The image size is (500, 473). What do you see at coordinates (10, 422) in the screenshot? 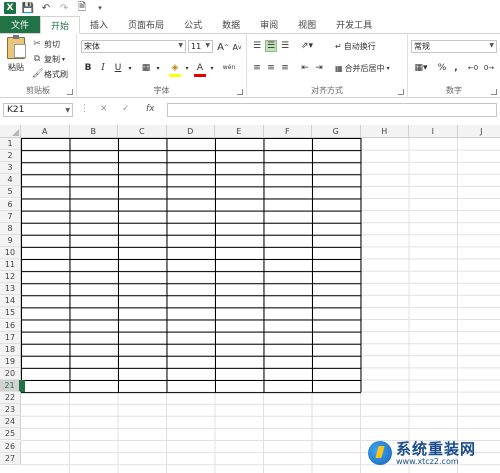
I see `row-header-24: 24` at bounding box center [10, 422].